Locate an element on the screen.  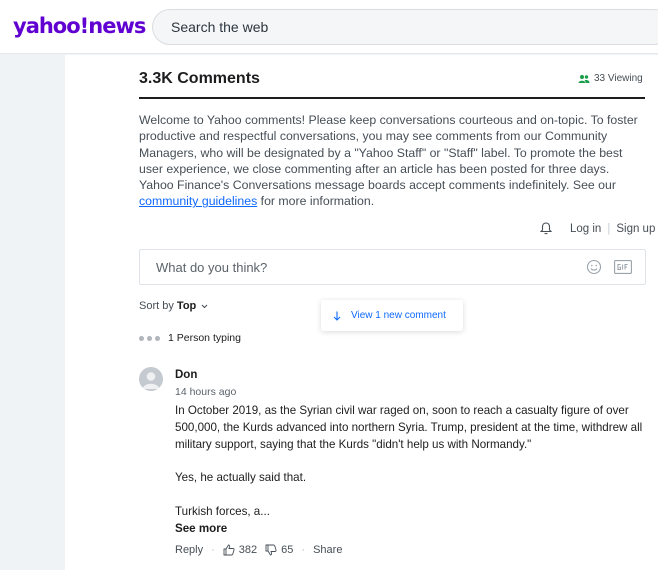
login-link: Log in is located at coordinates (585, 229).